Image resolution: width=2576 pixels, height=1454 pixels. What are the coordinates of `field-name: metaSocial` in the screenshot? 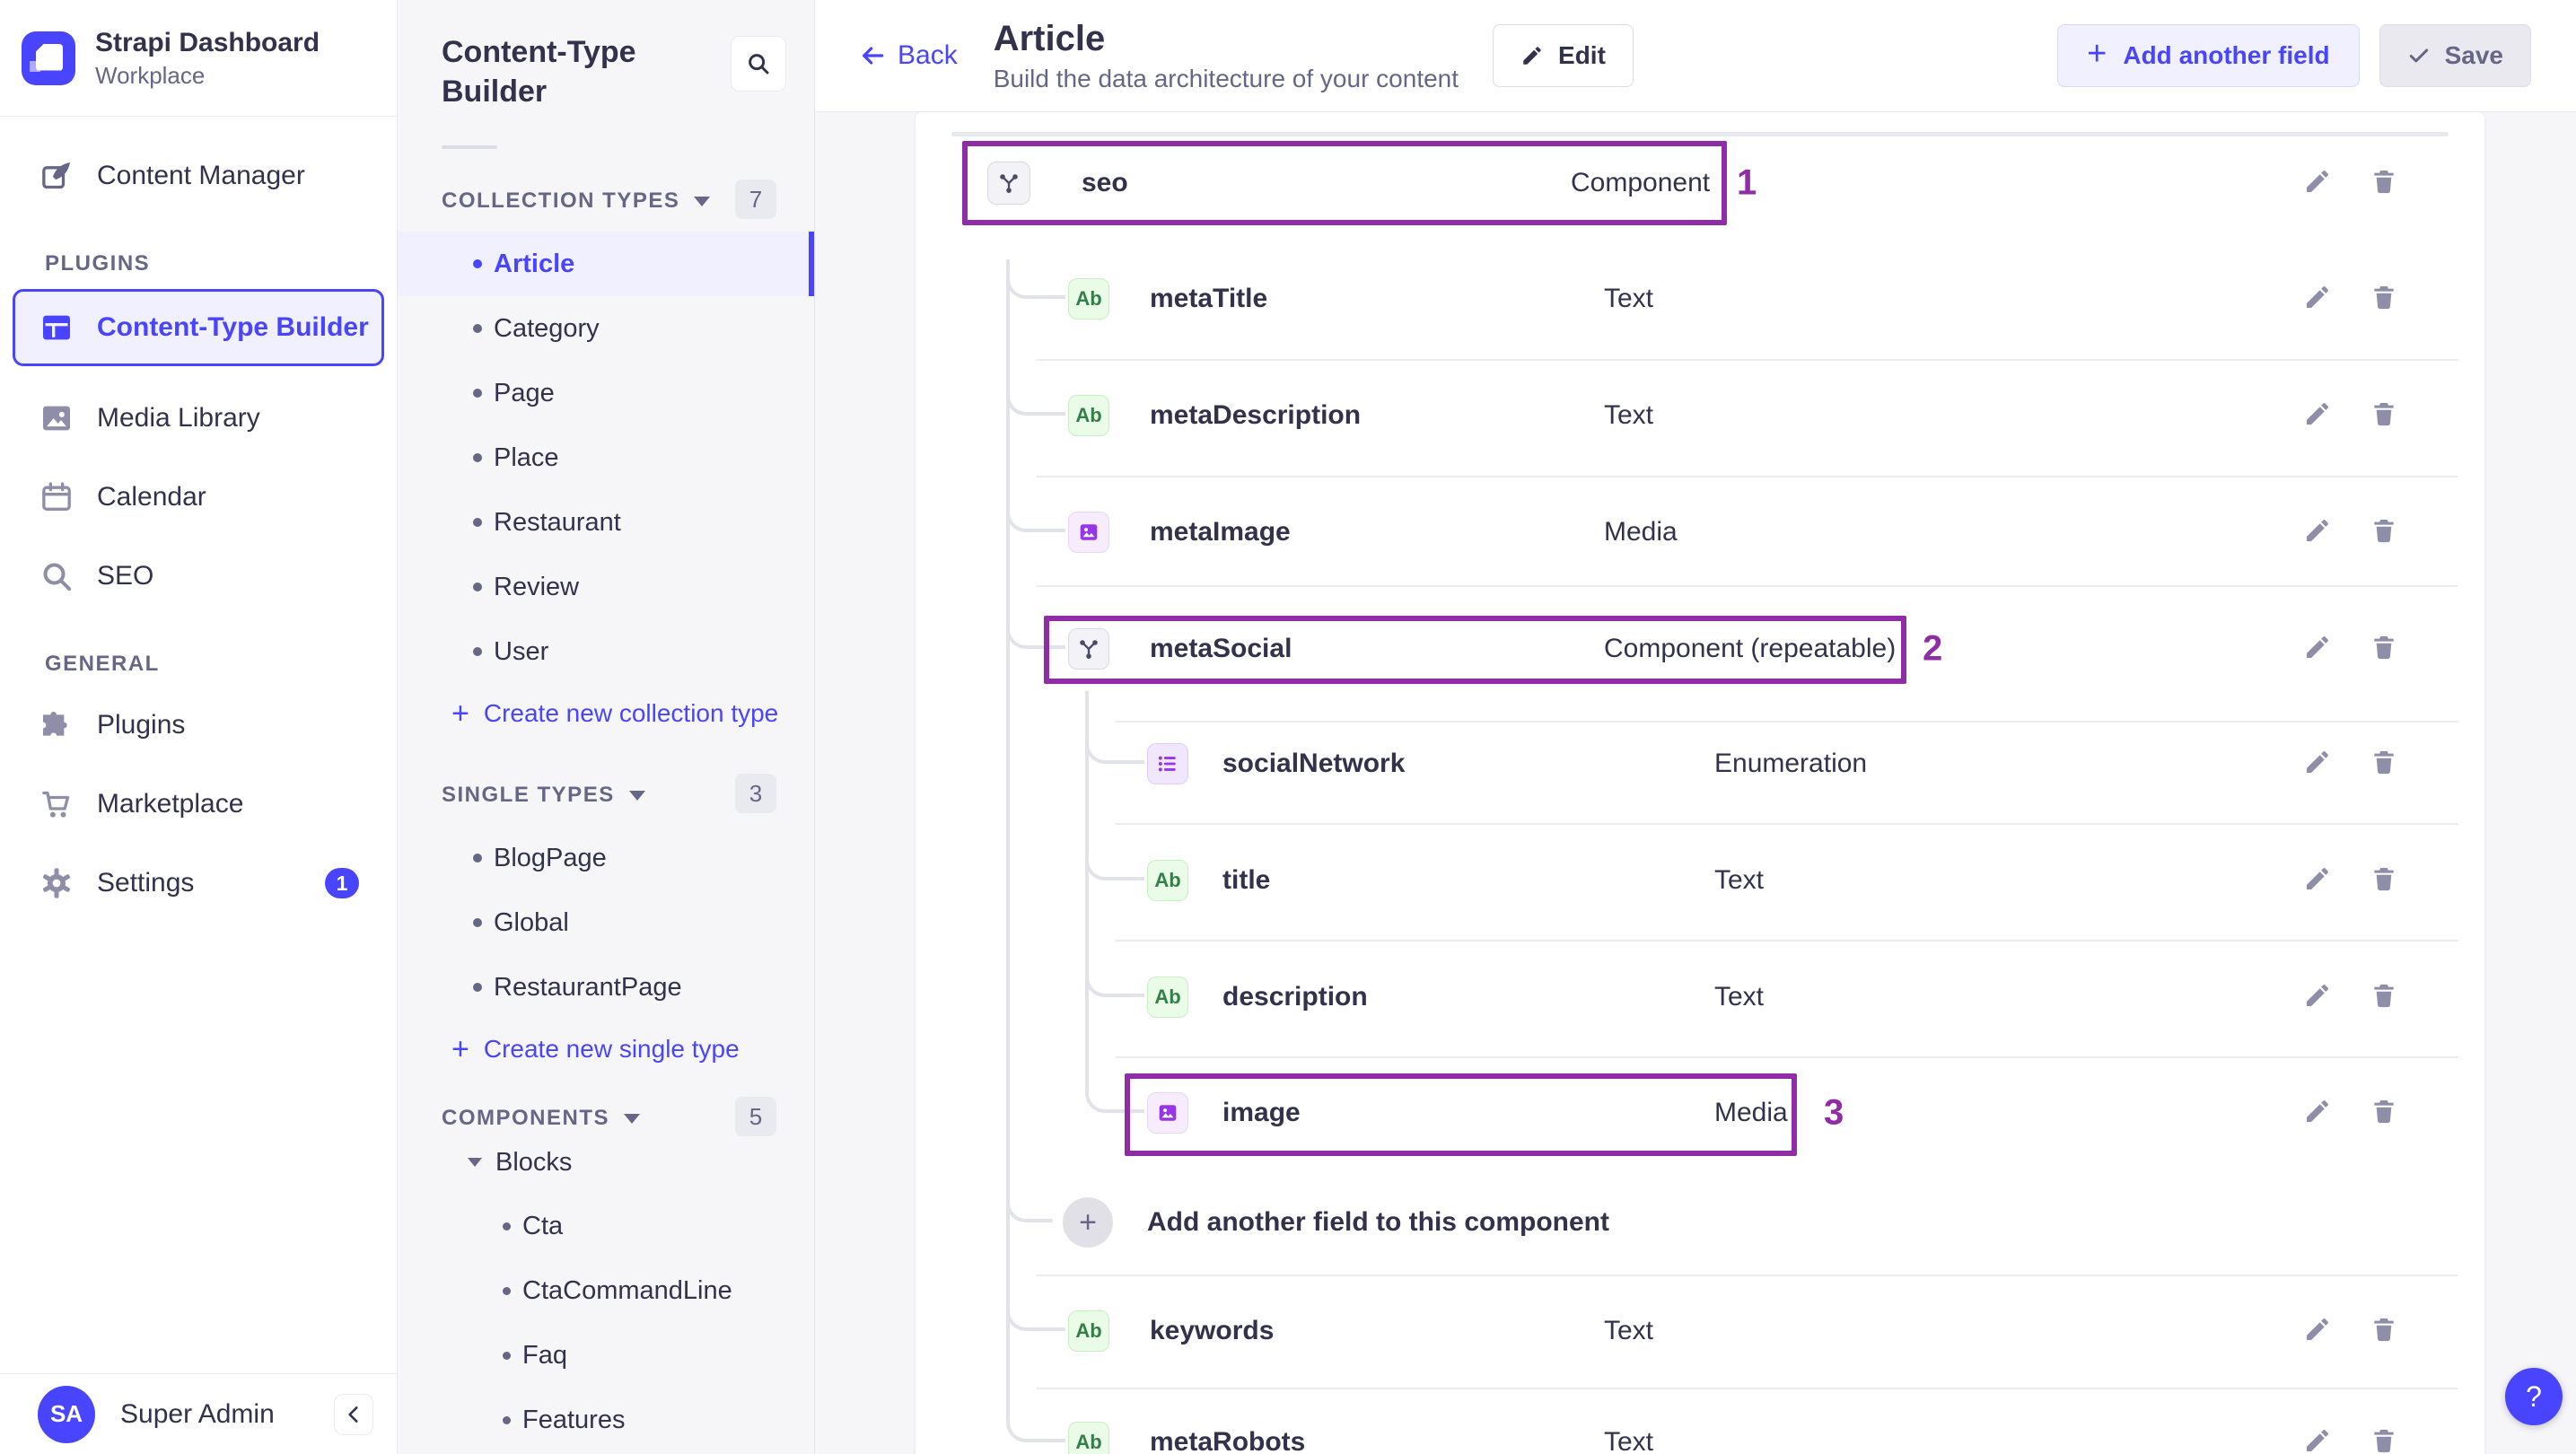 It's located at (1221, 648).